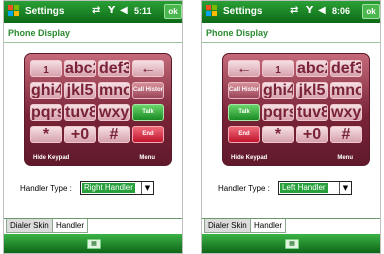 This screenshot has height=254, width=384. What do you see at coordinates (143, 11) in the screenshot?
I see `clock-time: 5:11` at bounding box center [143, 11].